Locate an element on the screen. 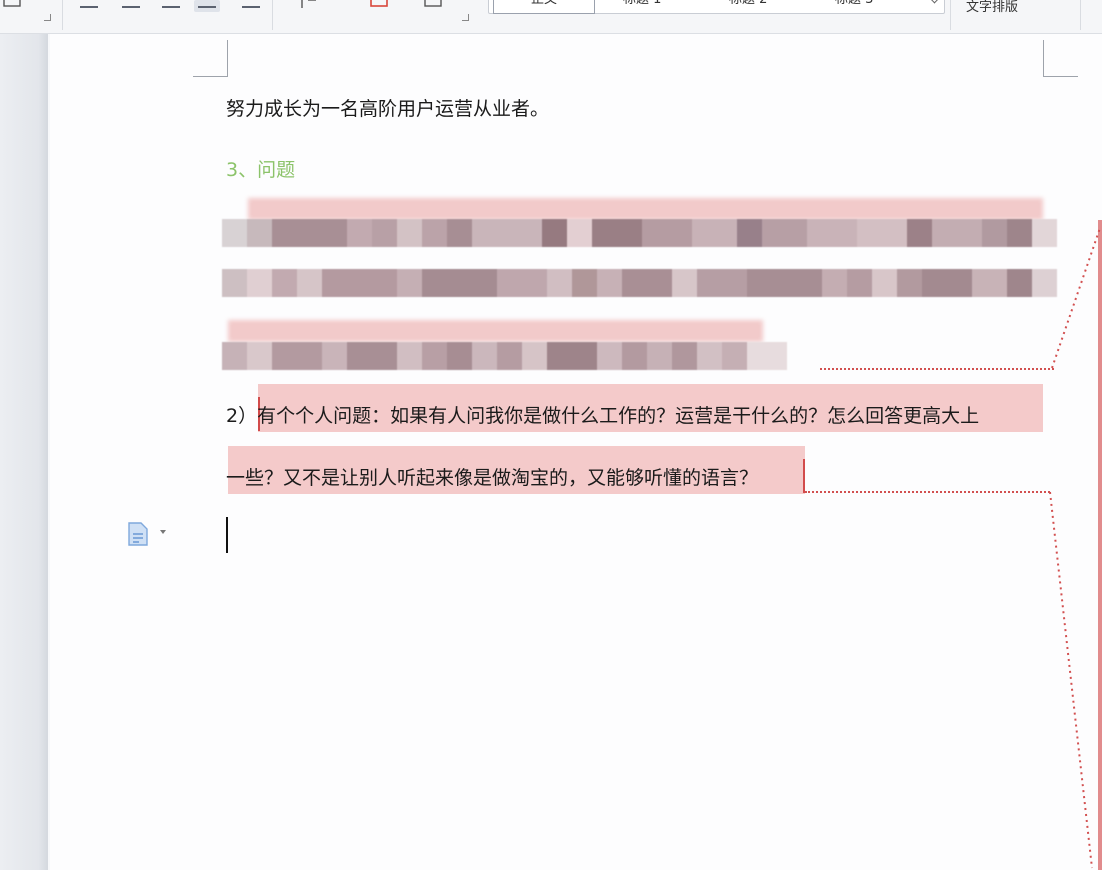  section-heading: 3、问题 is located at coordinates (261, 170).